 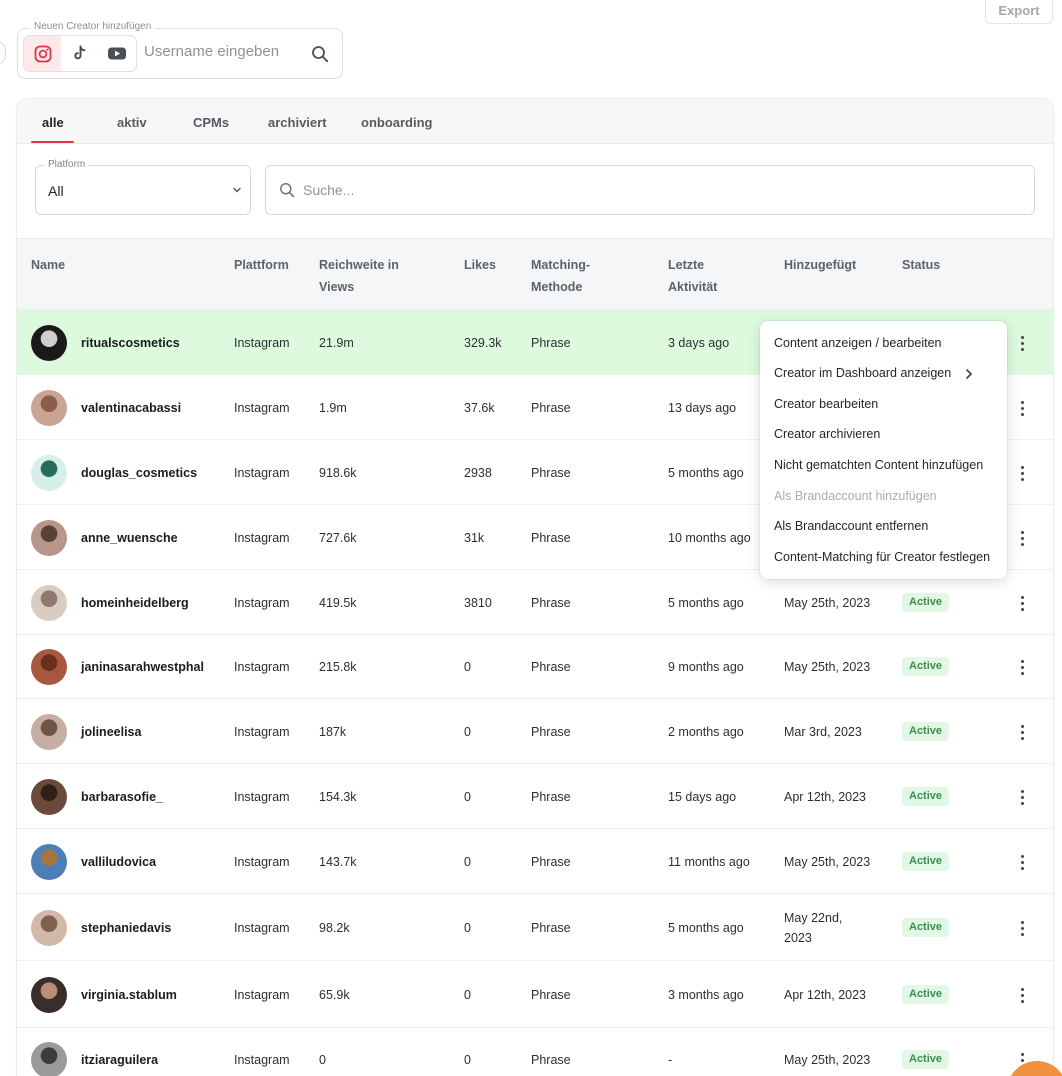 What do you see at coordinates (826, 404) in the screenshot?
I see `menu-item-creator-bearbeiten: Creator bearbeiten` at bounding box center [826, 404].